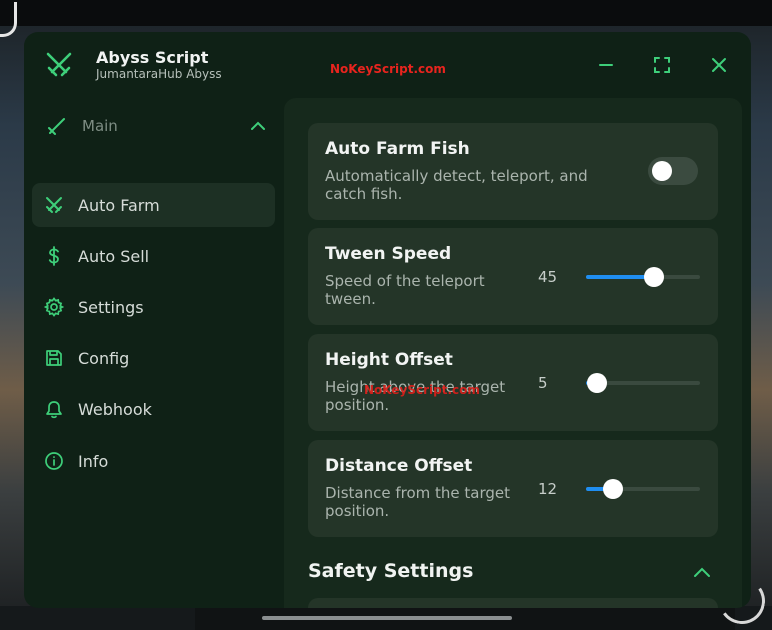  What do you see at coordinates (159, 74) in the screenshot?
I see `app-subtitle: JumantaraHub Abyss` at bounding box center [159, 74].